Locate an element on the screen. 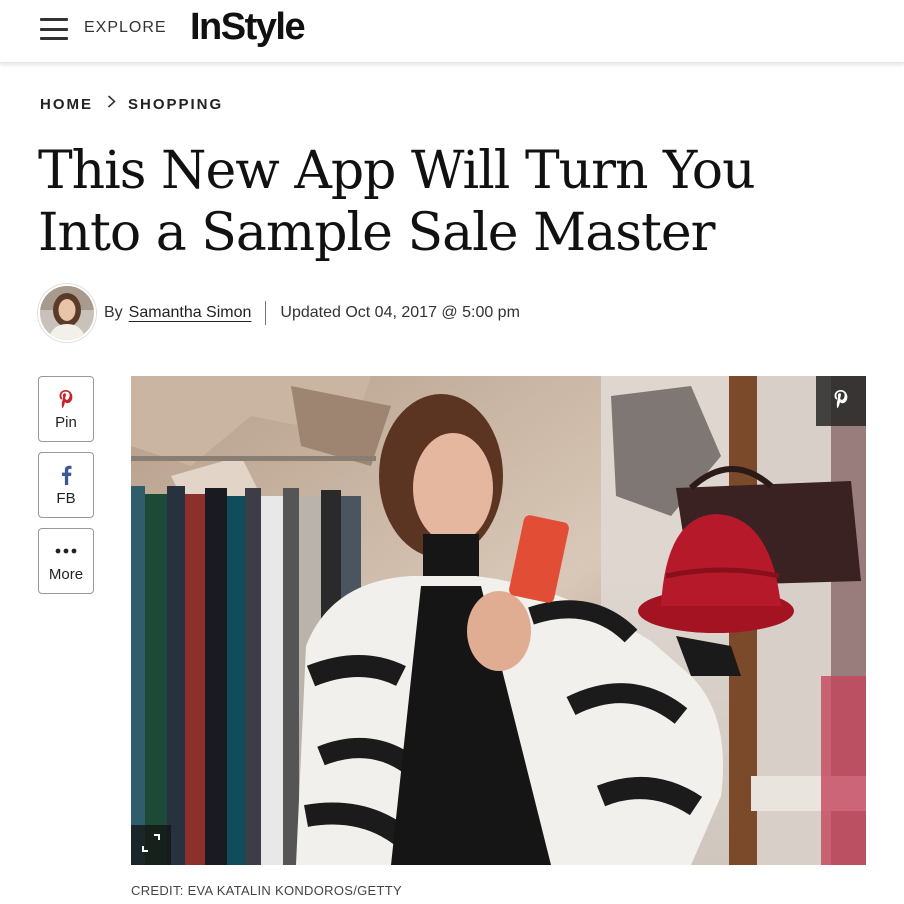 The height and width of the screenshot is (904, 904). more-label: More is located at coordinates (66, 574).